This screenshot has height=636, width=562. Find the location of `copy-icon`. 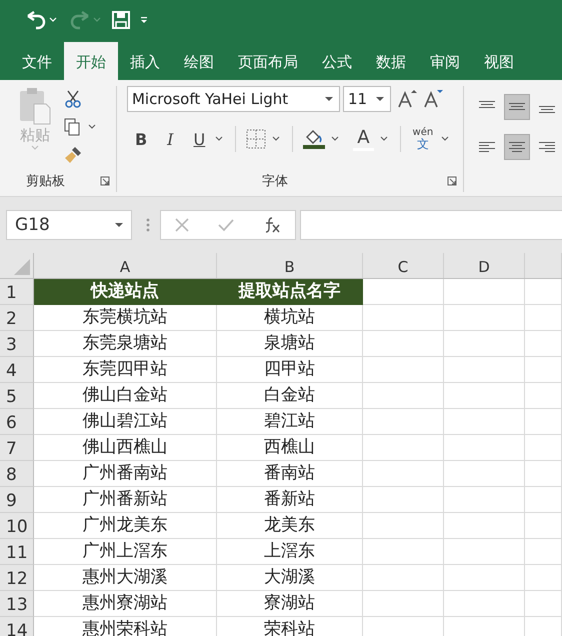

copy-icon is located at coordinates (80, 127).